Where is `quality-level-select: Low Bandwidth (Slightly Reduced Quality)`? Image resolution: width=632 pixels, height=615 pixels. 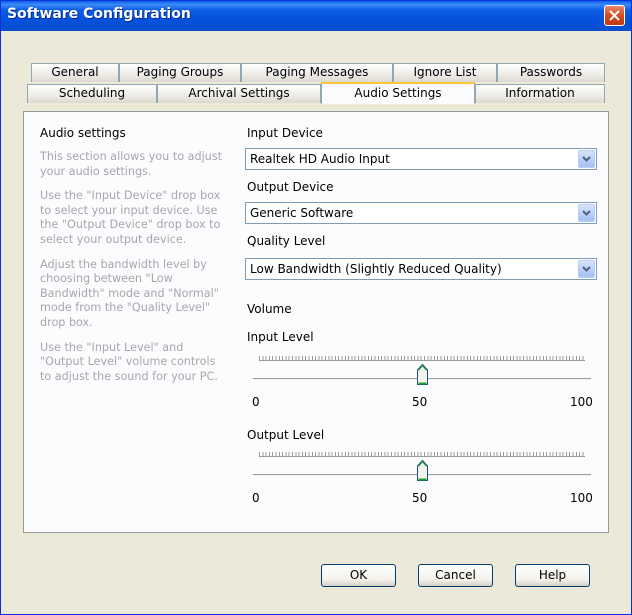
quality-level-select: Low Bandwidth (Slightly Reduced Quality) is located at coordinates (421, 269).